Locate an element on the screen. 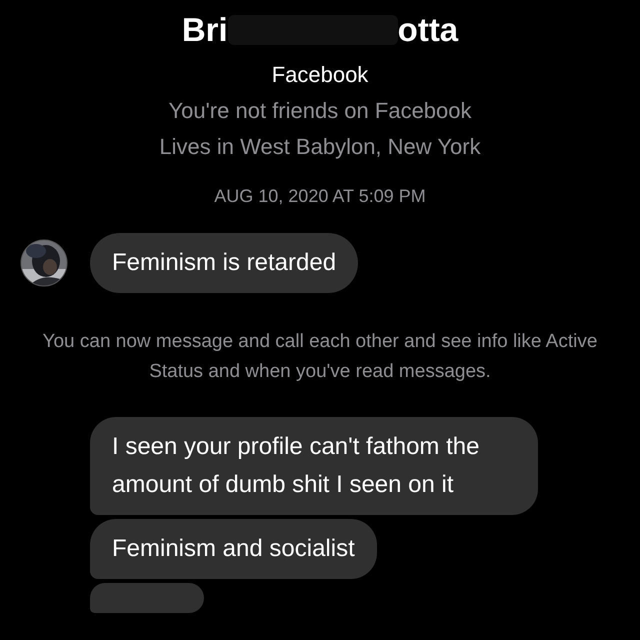 This screenshot has width=640, height=640. profile-detail: Lives in West Babylon, New York is located at coordinates (320, 147).